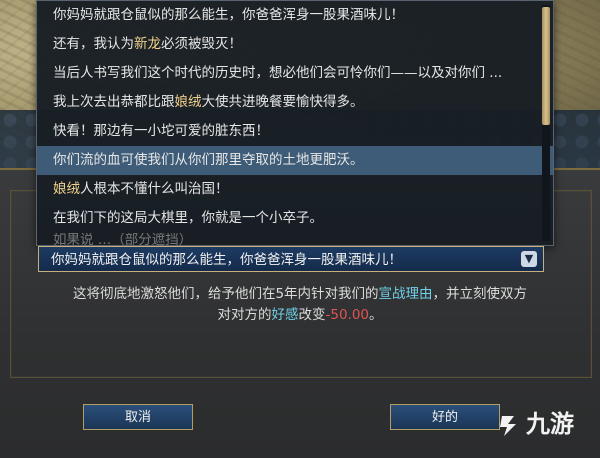  What do you see at coordinates (208, 160) in the screenshot?
I see `option-text: 你们流的血可使我们从你们那里夺取的土地更肥沃。` at bounding box center [208, 160].